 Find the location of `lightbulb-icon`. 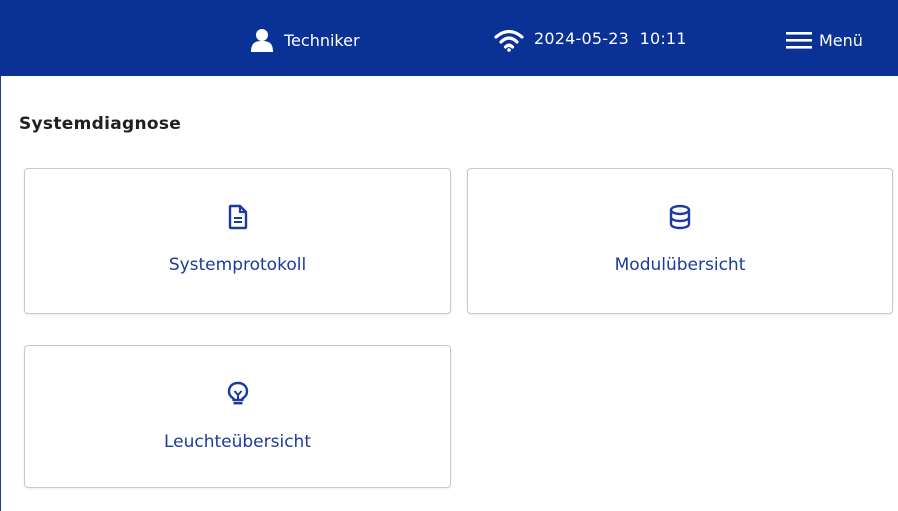

lightbulb-icon is located at coordinates (237, 393).